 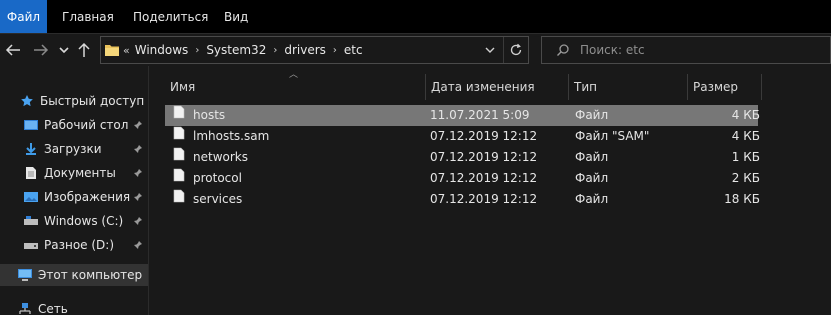 I want to click on file-type: Файл "SAM", so click(x=612, y=136).